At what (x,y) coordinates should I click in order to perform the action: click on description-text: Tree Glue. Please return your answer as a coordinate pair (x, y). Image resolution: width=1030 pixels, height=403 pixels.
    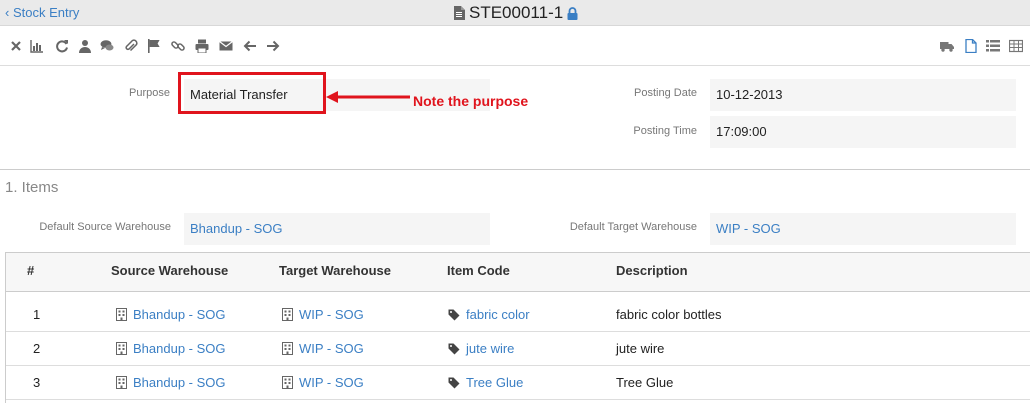
    Looking at the image, I should click on (645, 382).